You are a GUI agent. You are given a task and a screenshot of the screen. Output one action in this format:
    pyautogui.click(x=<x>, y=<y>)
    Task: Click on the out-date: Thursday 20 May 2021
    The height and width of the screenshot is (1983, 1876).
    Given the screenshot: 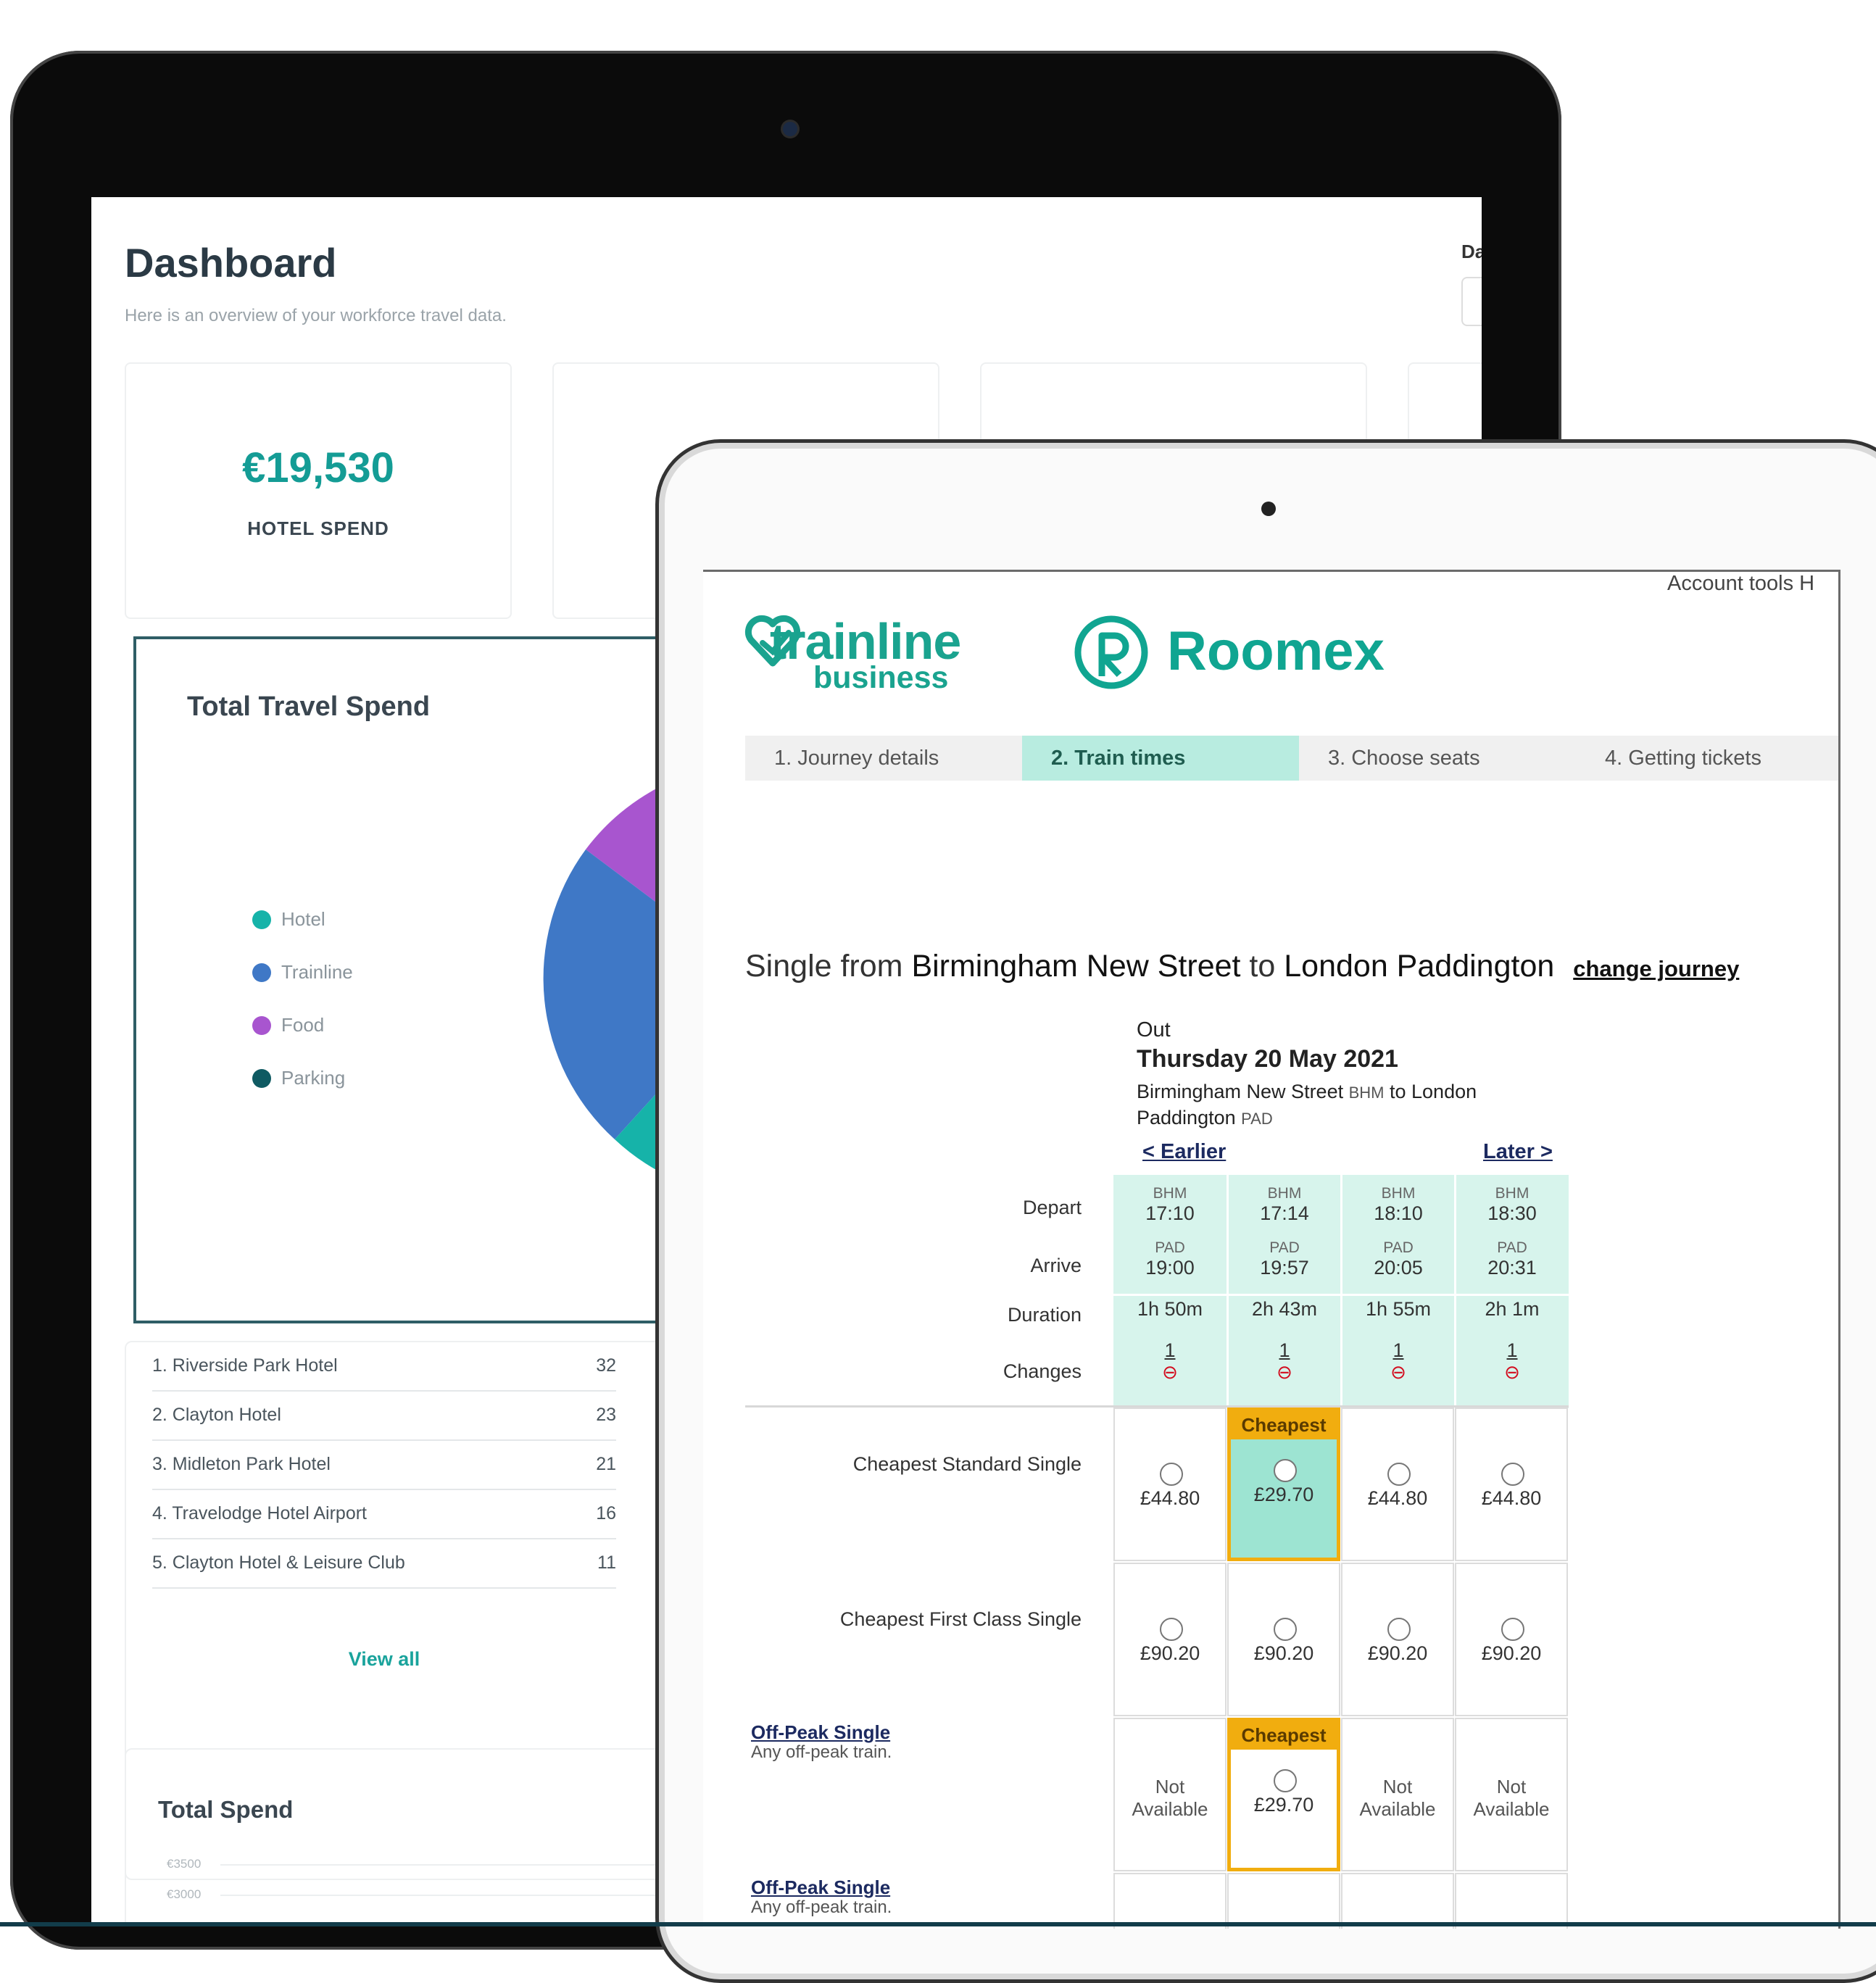 What is the action you would take?
    pyautogui.click(x=1267, y=1059)
    